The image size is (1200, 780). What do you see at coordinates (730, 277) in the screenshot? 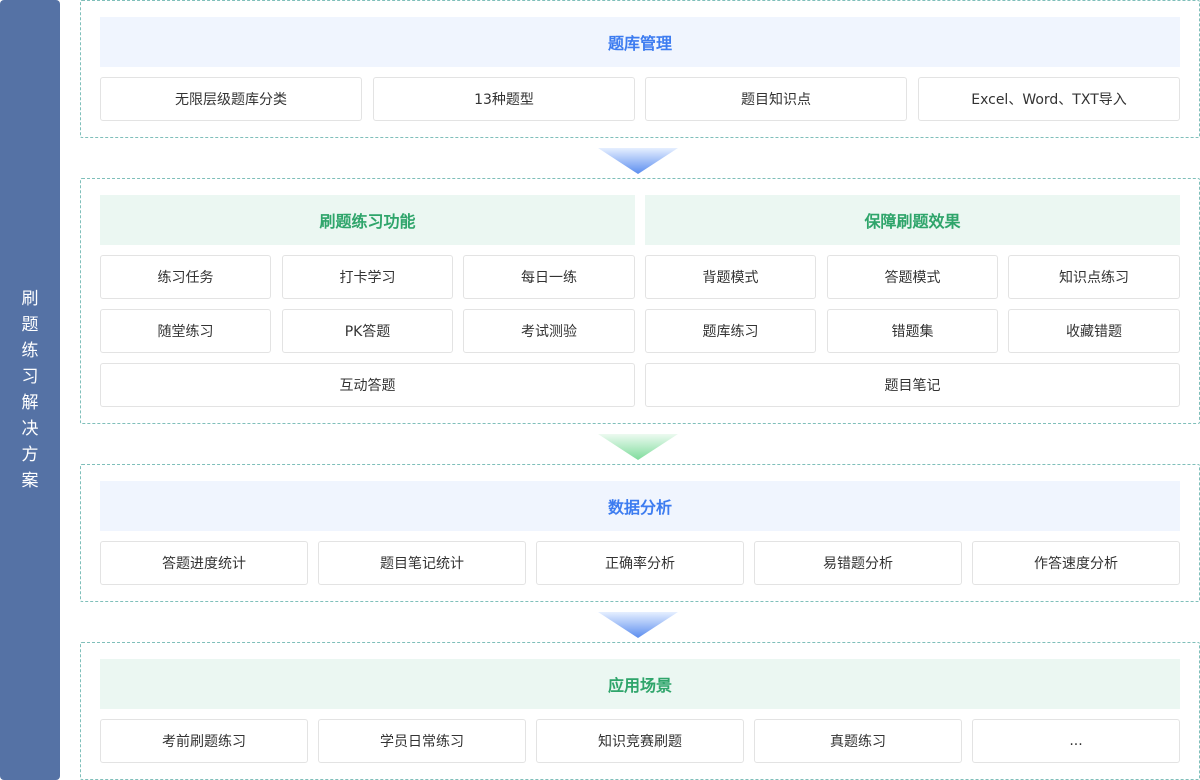
I see `effect-item: 背题模式` at bounding box center [730, 277].